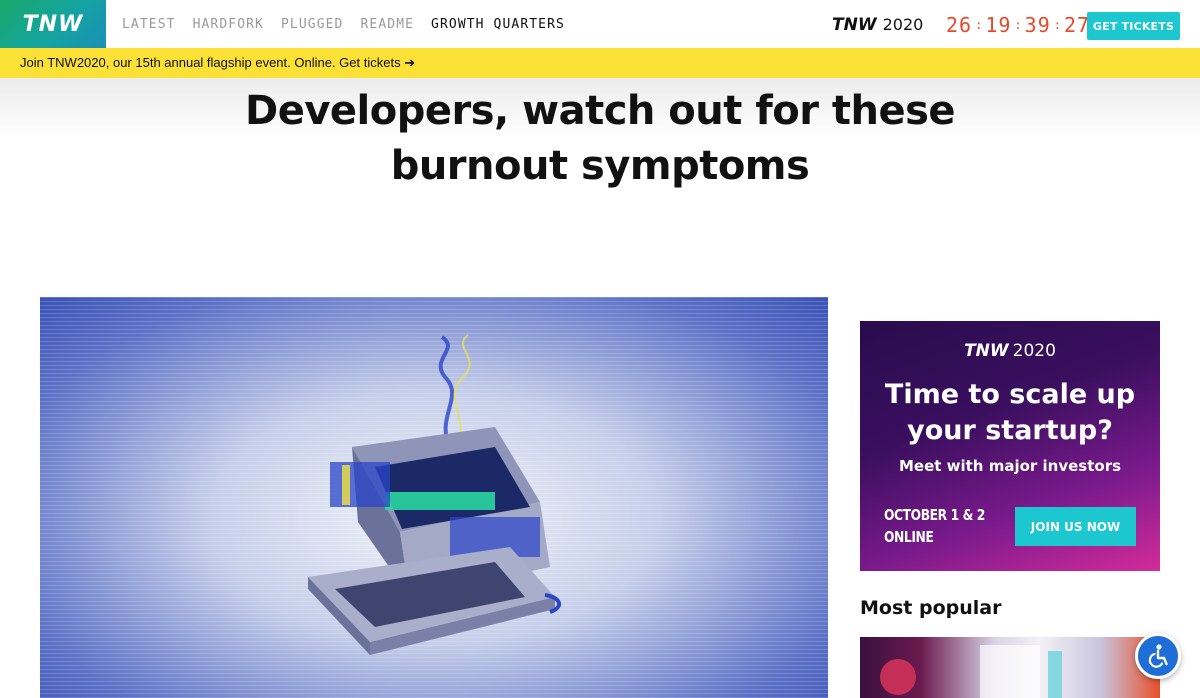 The height and width of the screenshot is (698, 1200). Describe the element at coordinates (1075, 526) in the screenshot. I see `join-us-now-button: JOIN US NOW` at that location.